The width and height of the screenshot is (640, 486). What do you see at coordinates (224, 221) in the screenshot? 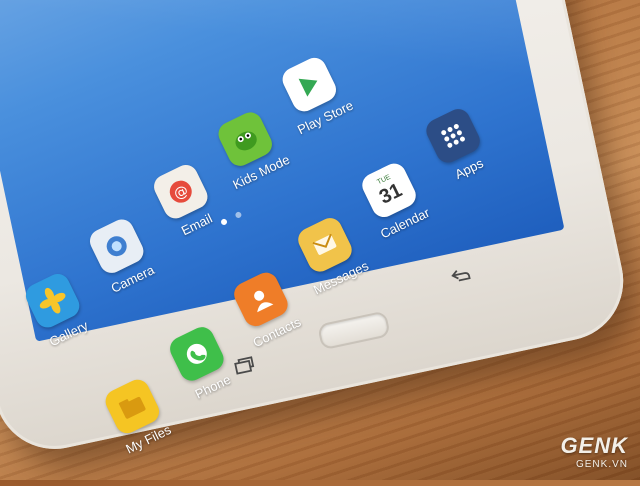
I see `page-dot-active` at bounding box center [224, 221].